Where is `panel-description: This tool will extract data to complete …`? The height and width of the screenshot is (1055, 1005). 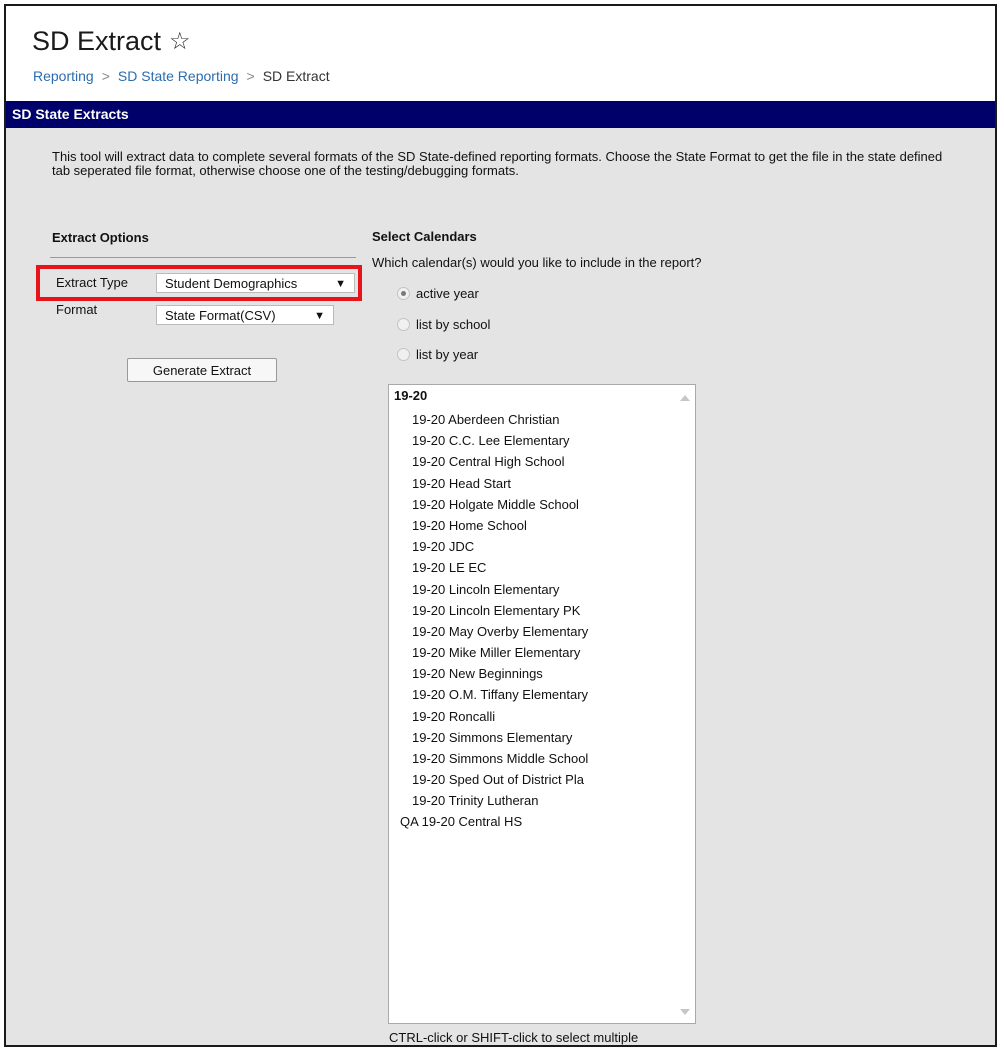
panel-description: This tool will extract data to complete … is located at coordinates (497, 163).